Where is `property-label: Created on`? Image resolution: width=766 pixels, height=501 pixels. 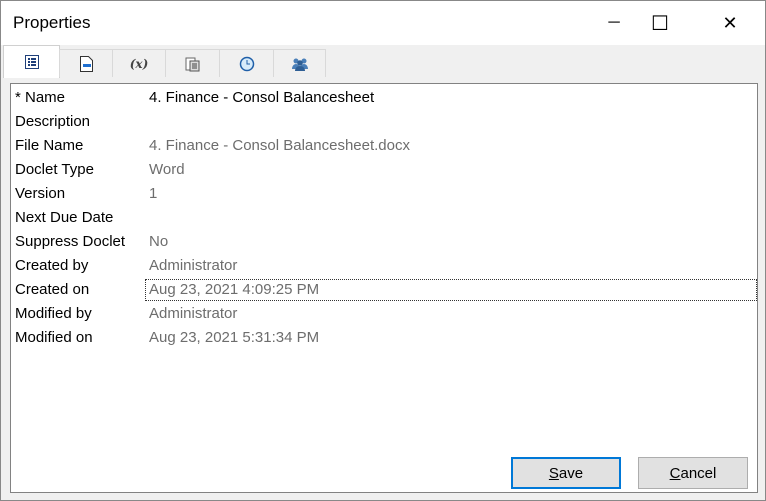 property-label: Created on is located at coordinates (52, 289).